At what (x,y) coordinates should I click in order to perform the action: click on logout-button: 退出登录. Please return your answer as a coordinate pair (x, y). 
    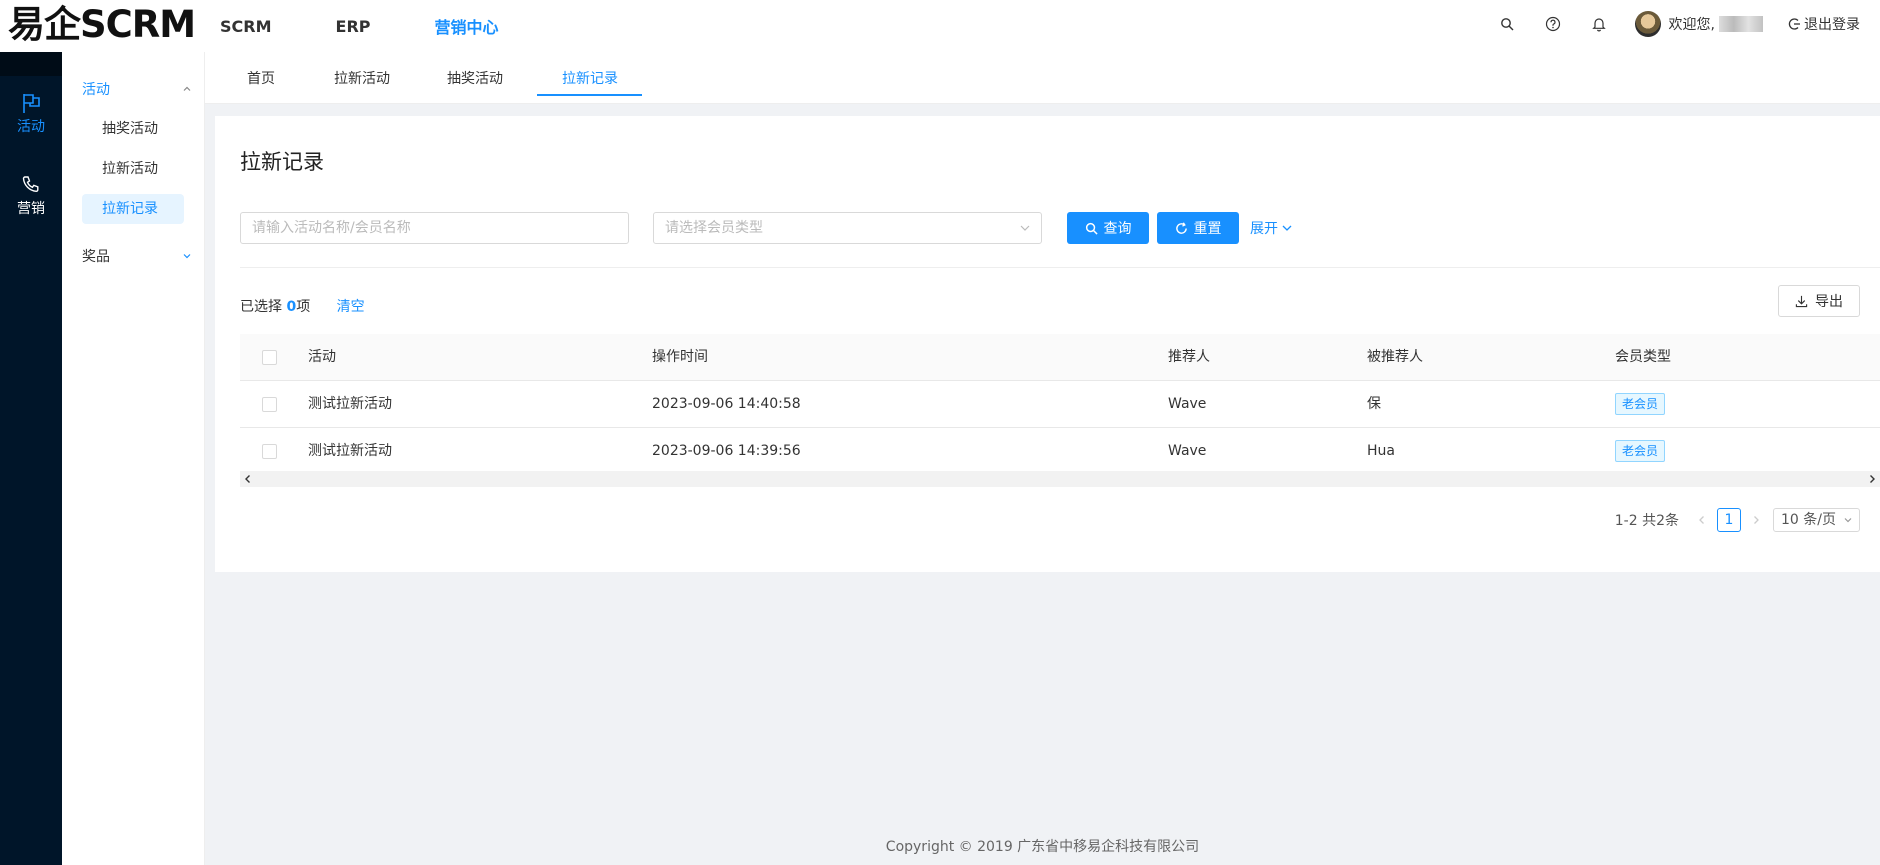
    Looking at the image, I should click on (1823, 24).